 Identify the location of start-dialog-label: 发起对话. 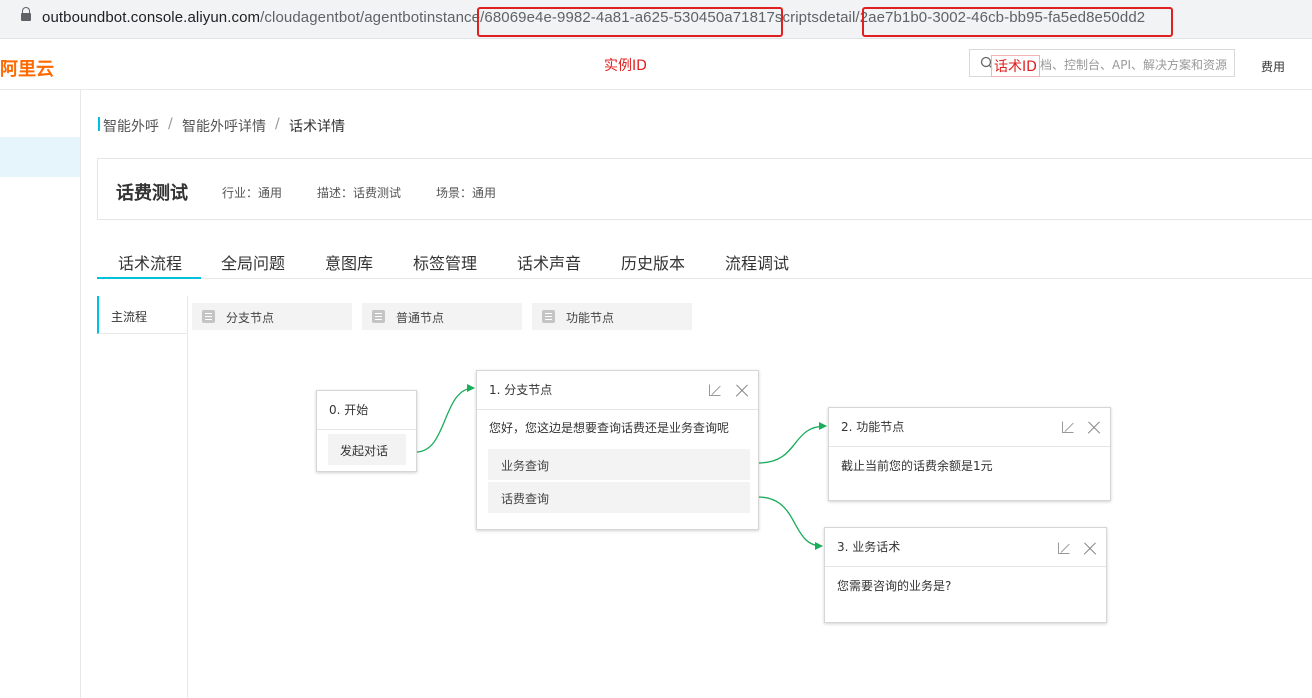
(364, 451).